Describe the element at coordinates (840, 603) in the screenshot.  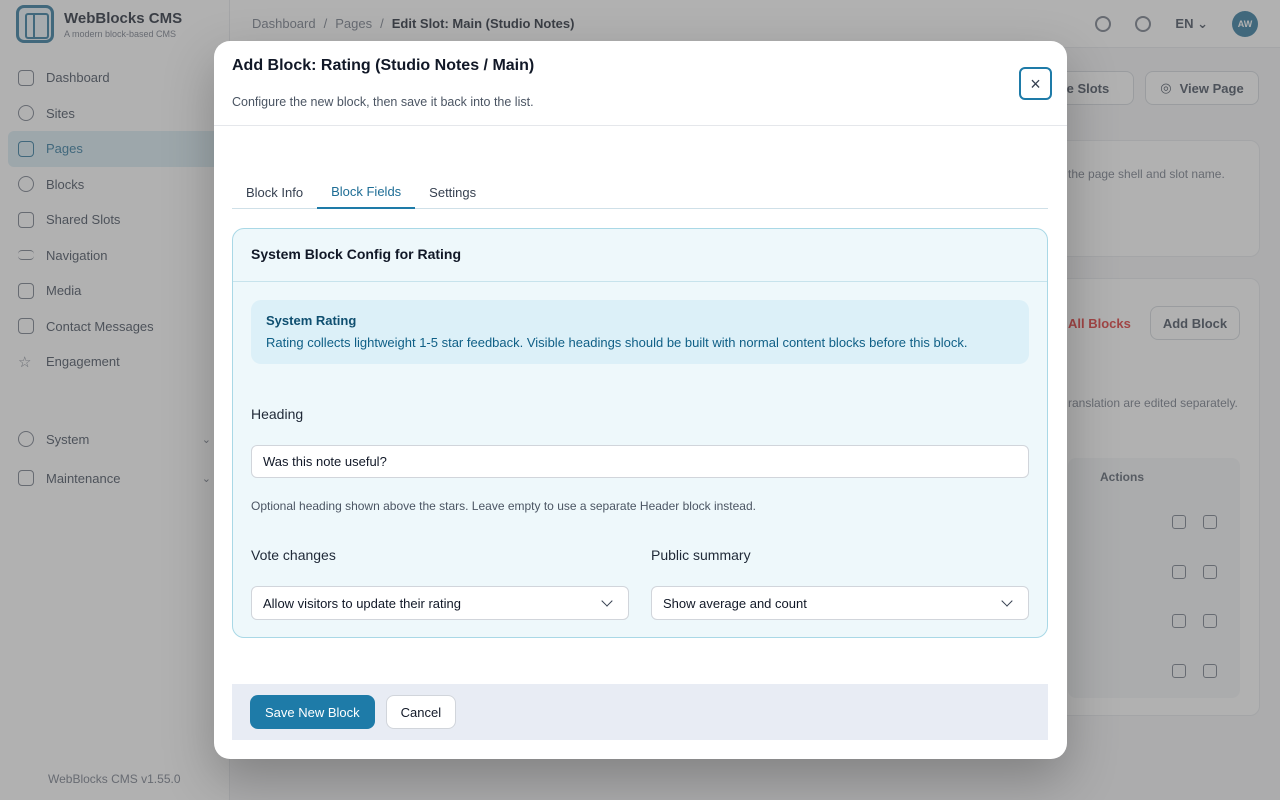
I see `public-summary-select: Show average and count` at that location.